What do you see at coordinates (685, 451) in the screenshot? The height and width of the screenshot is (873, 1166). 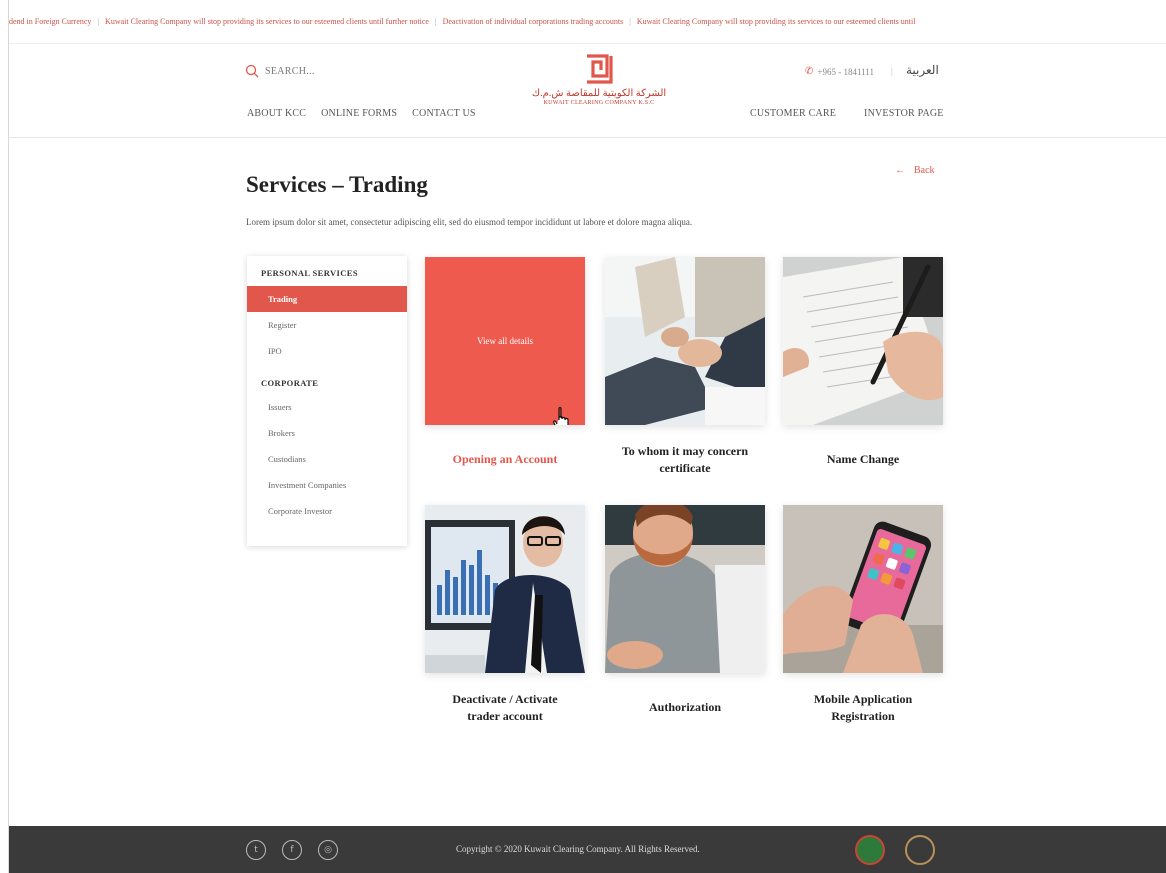 I see `card-title-line1: To whom it may concern` at bounding box center [685, 451].